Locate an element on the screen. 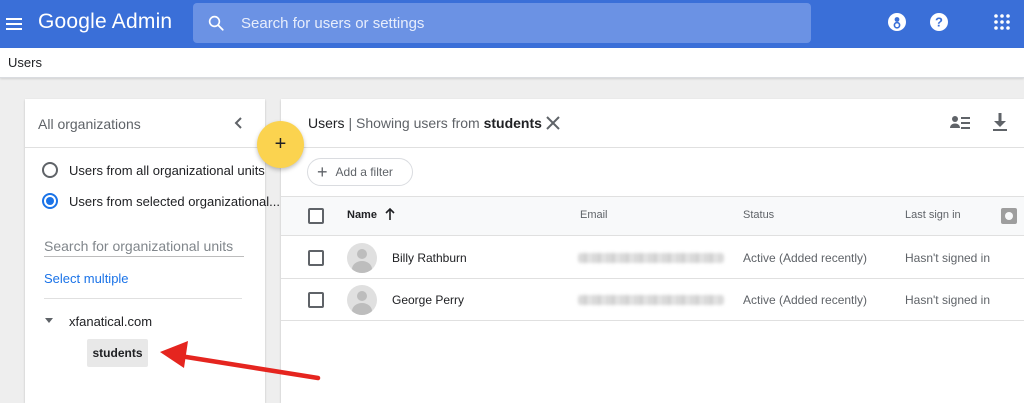  add-filter-label: Add a filter is located at coordinates (364, 172).